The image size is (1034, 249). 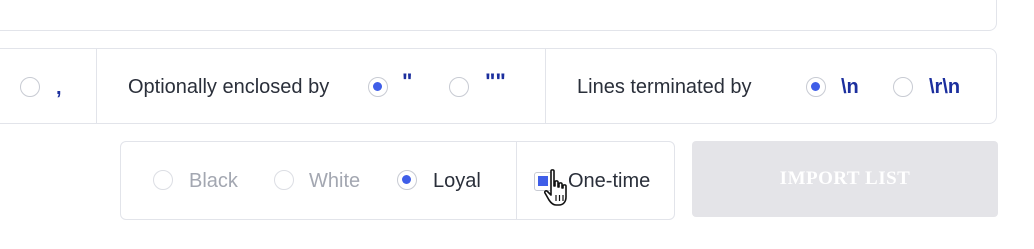 What do you see at coordinates (903, 87) in the screenshot?
I see `radio-terminated-crlf` at bounding box center [903, 87].